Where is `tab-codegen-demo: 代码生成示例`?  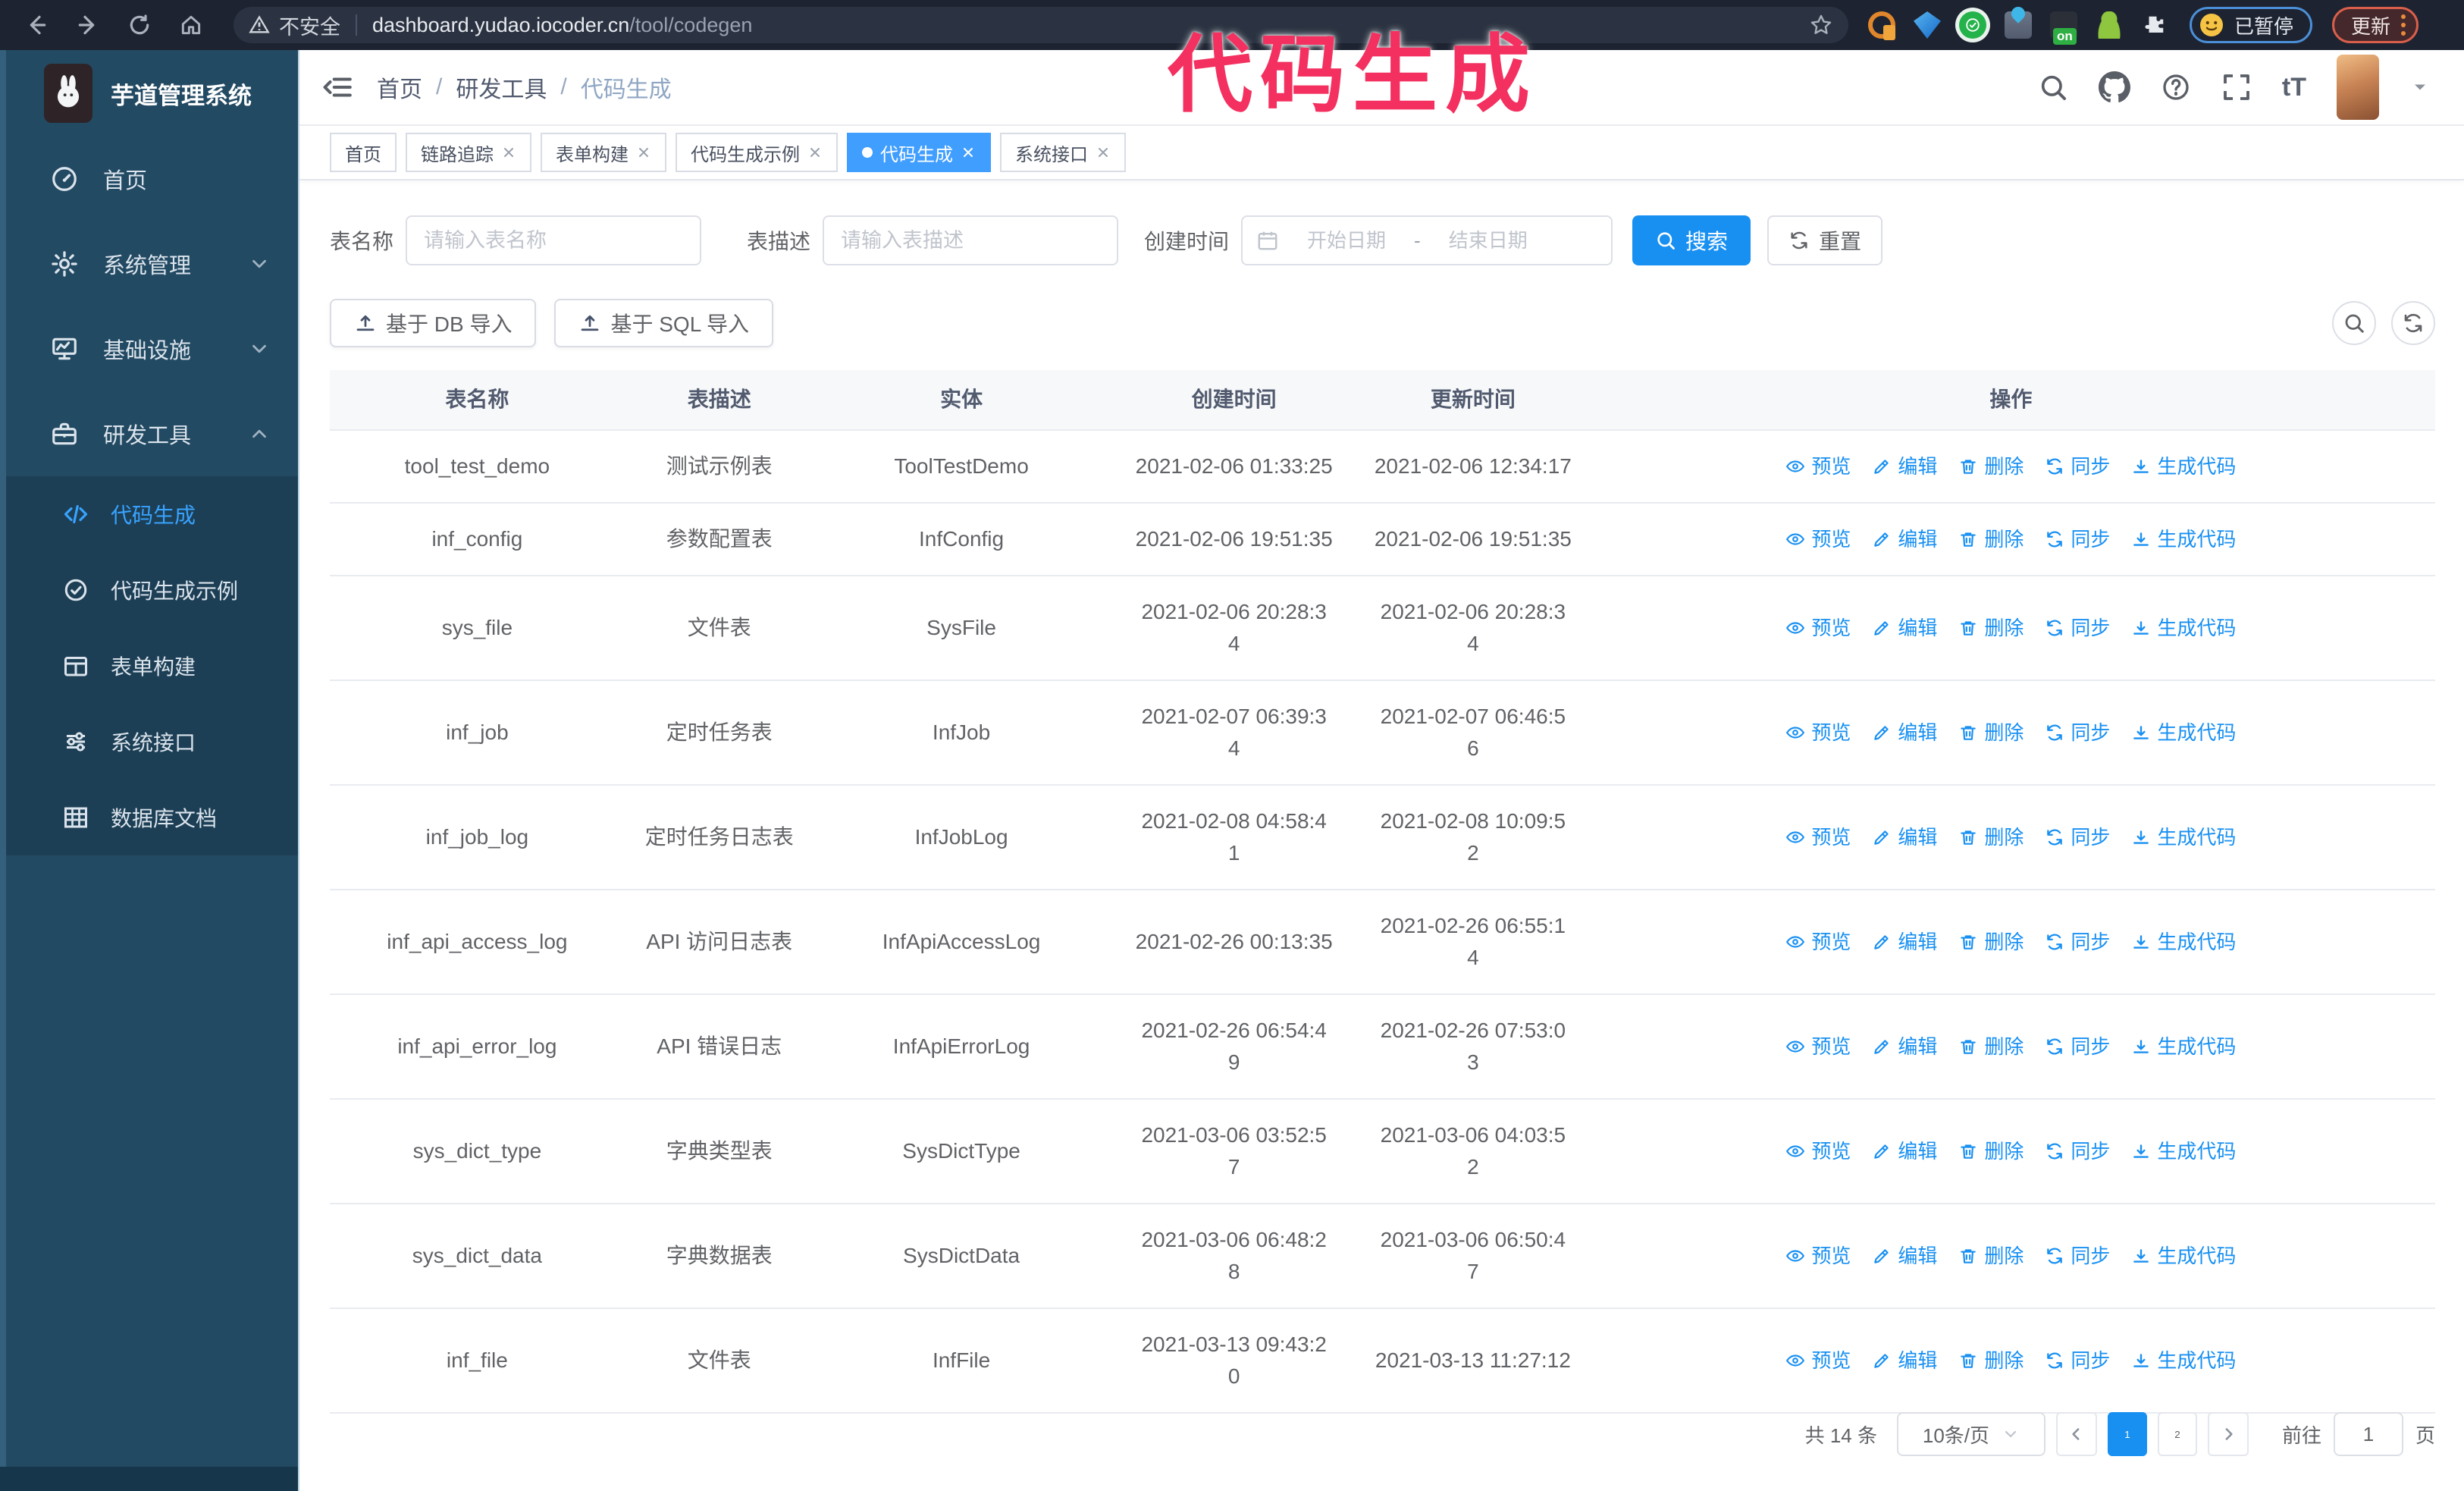
tab-codegen-demo: 代码生成示例 is located at coordinates (757, 152).